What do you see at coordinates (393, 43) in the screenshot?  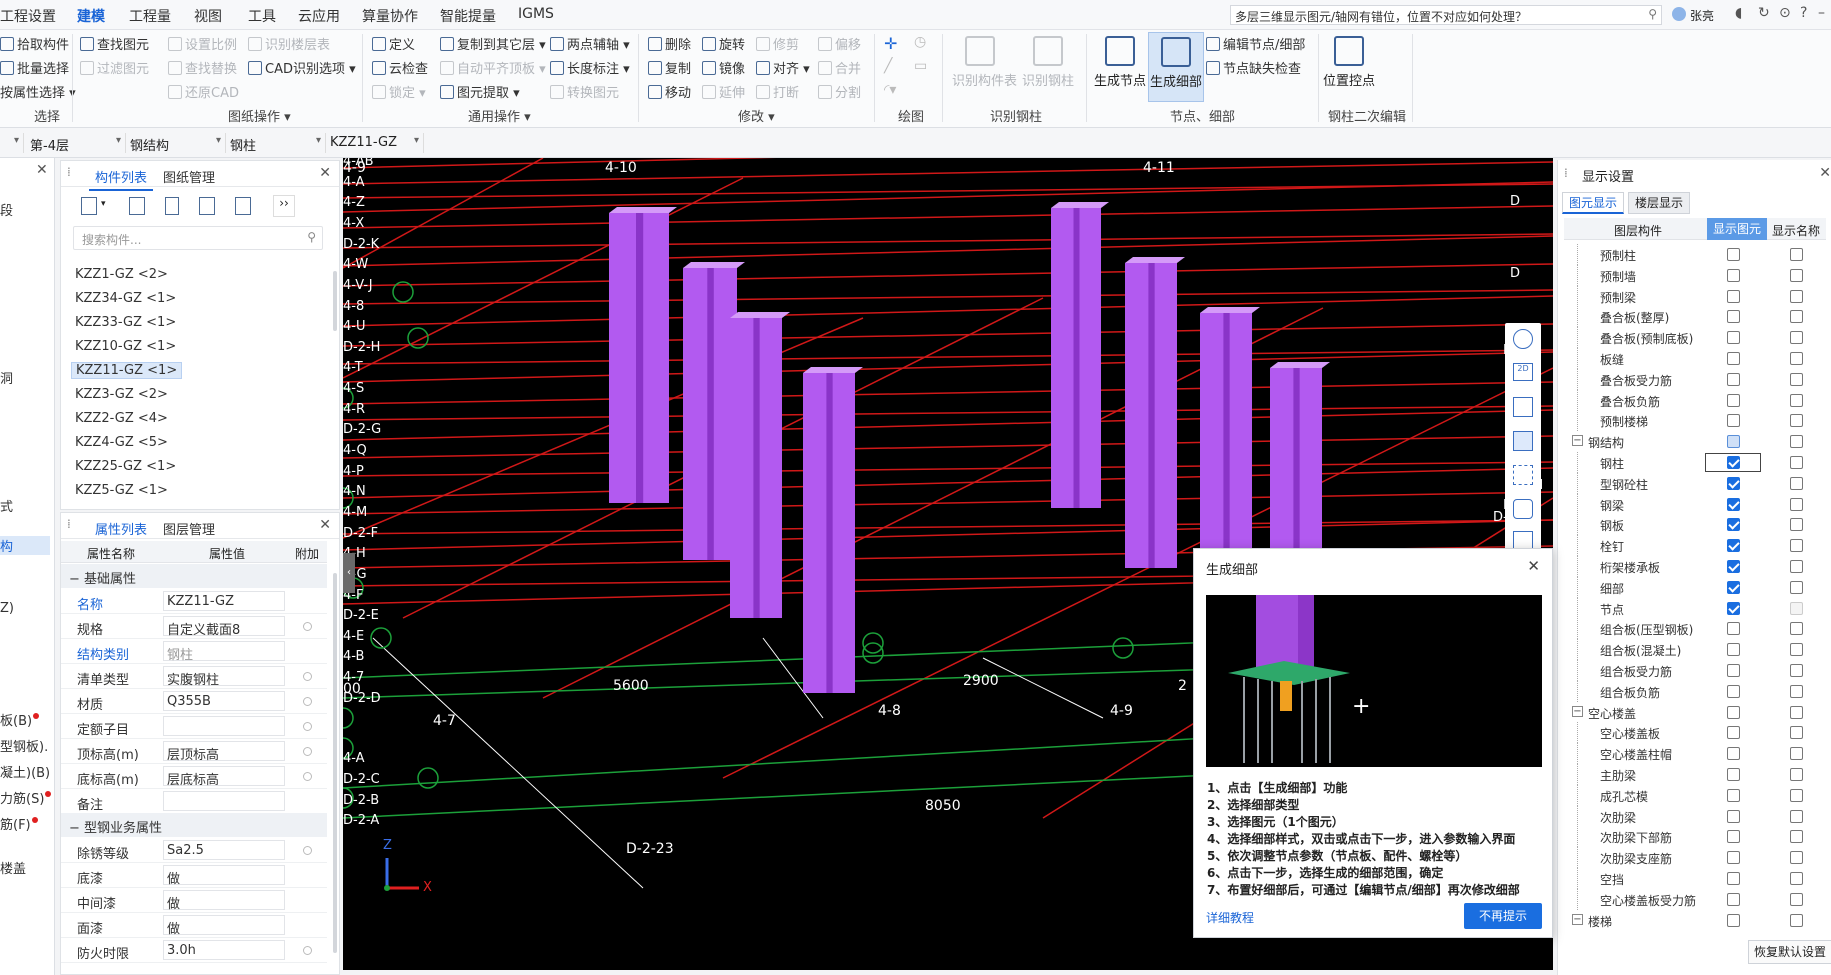 I see `define-button: 定义` at bounding box center [393, 43].